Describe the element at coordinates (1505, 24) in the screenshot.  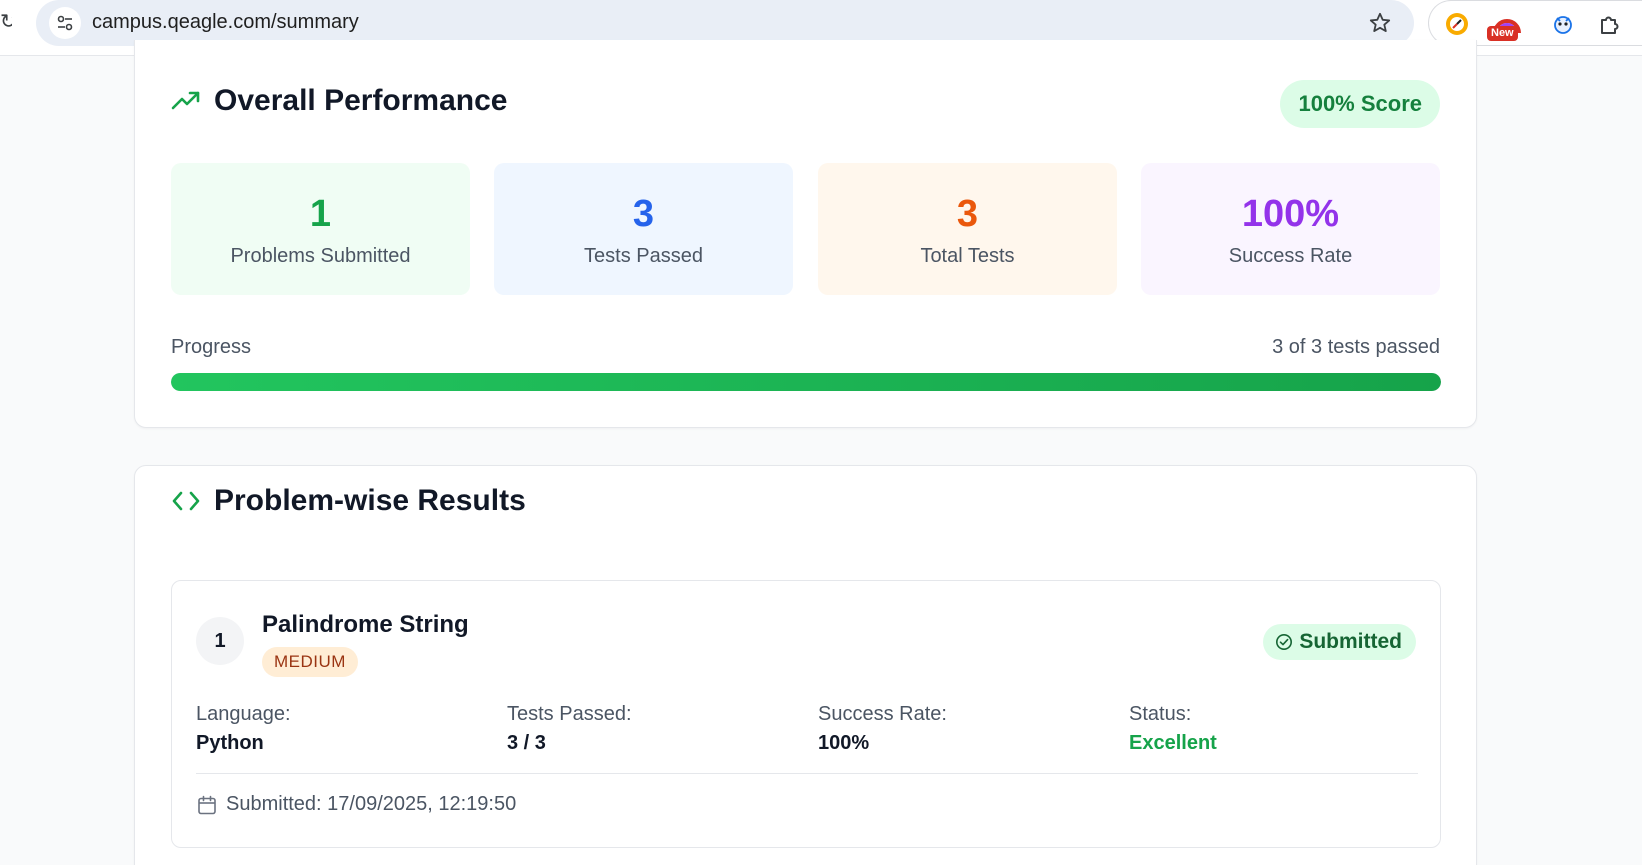
I see `extension-rainbow-icon: New` at that location.